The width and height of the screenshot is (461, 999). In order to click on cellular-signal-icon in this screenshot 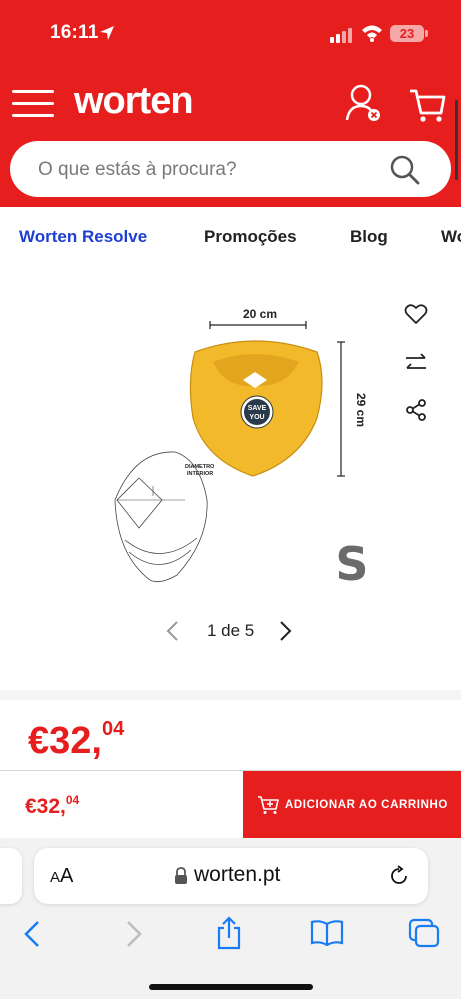, I will do `click(341, 35)`.